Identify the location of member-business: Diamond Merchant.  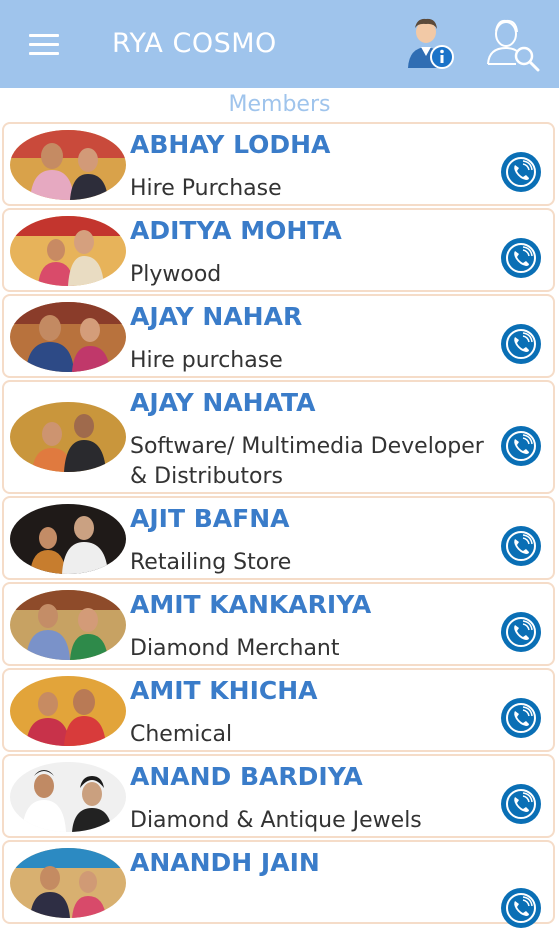
(235, 648).